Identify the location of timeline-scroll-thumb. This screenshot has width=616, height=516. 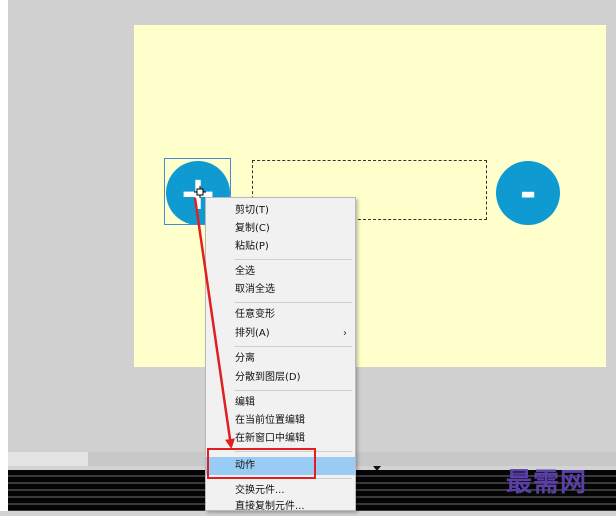
(48, 459).